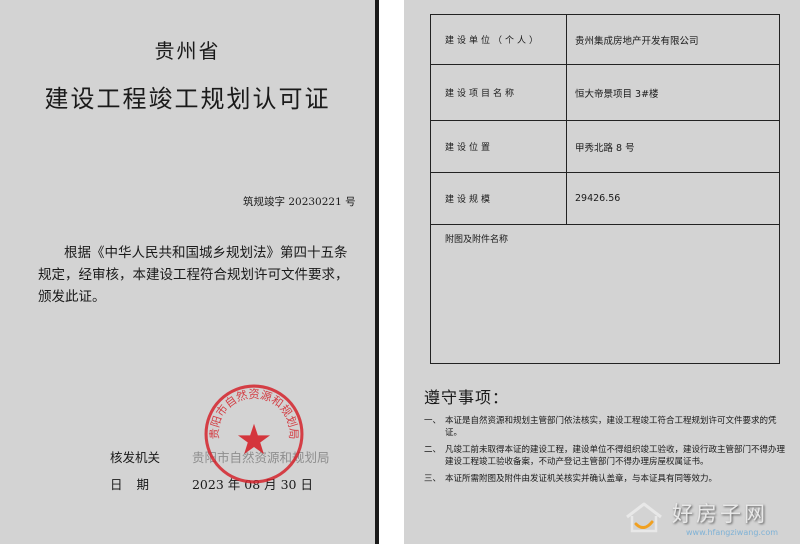 The width and height of the screenshot is (800, 544). I want to click on rule-number: 三、, so click(433, 479).